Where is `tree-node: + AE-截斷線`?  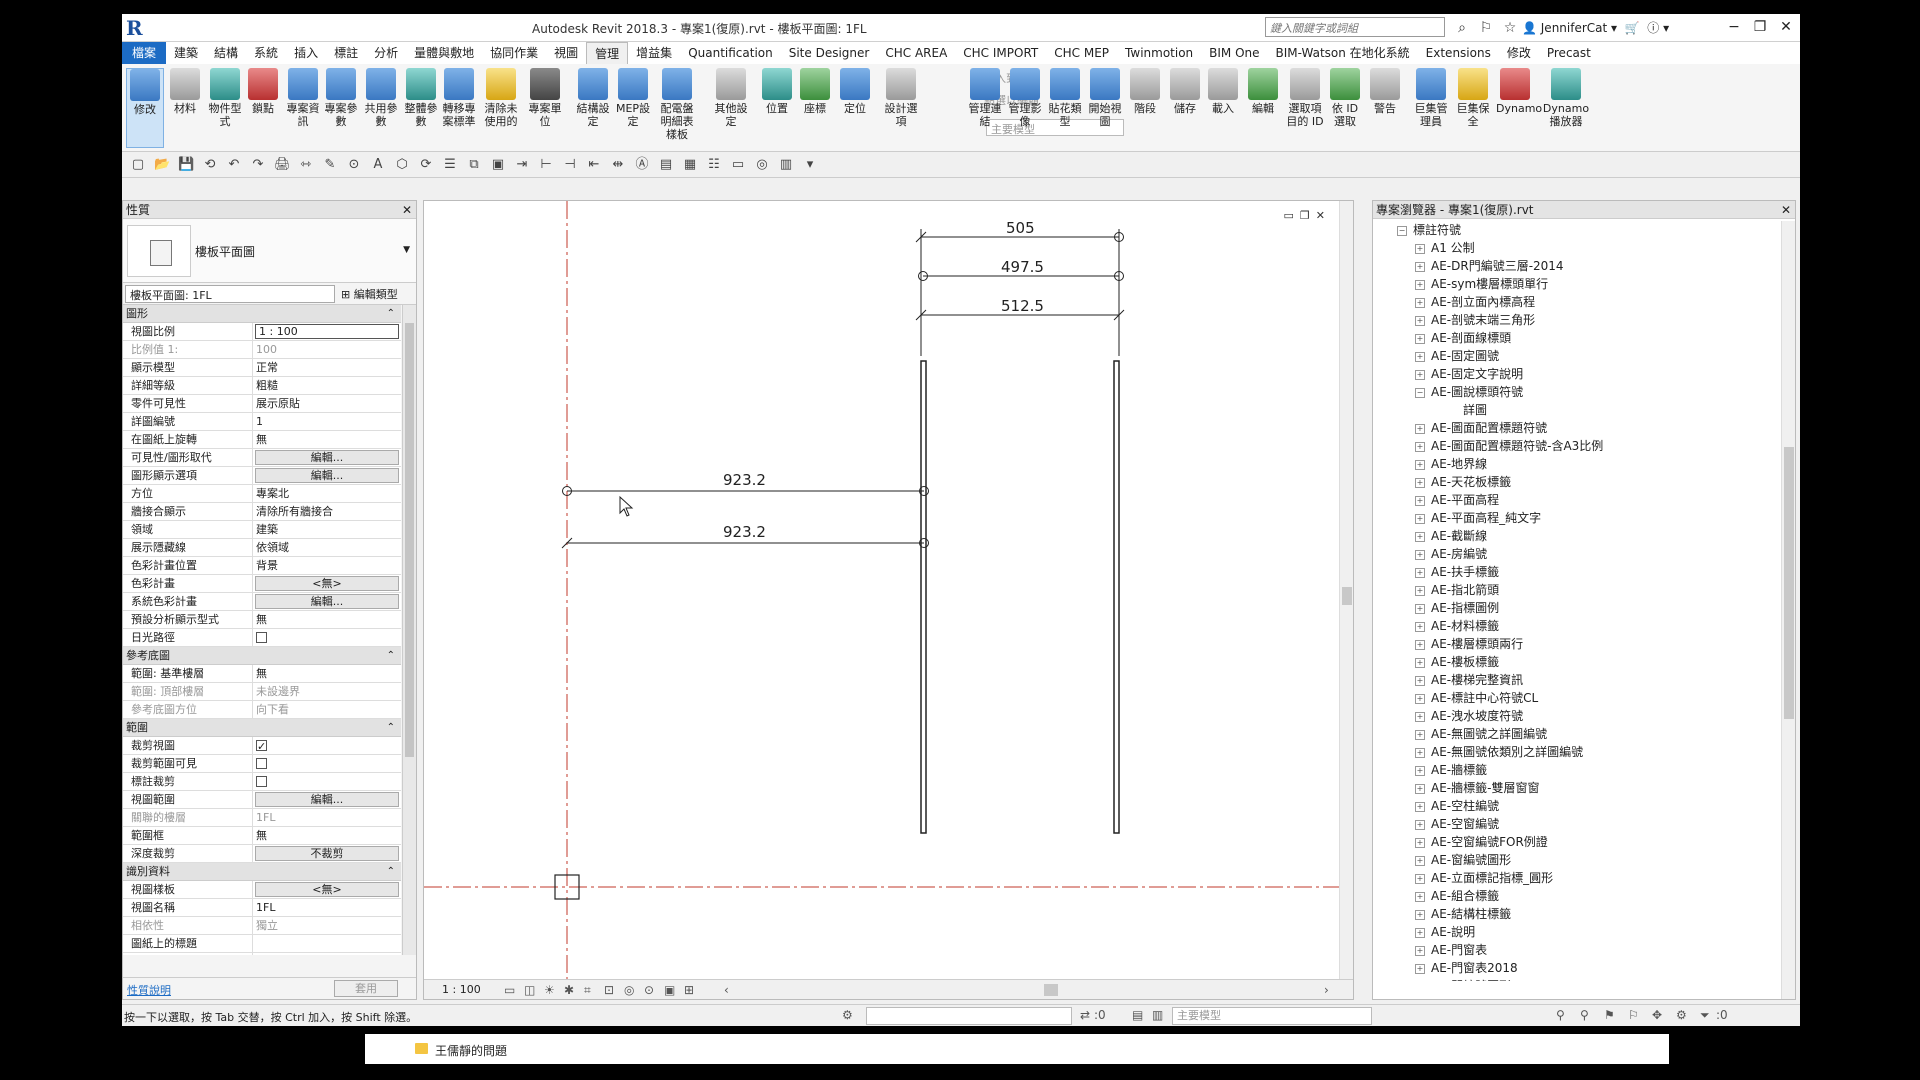 tree-node: + AE-截斷線 is located at coordinates (1577, 536).